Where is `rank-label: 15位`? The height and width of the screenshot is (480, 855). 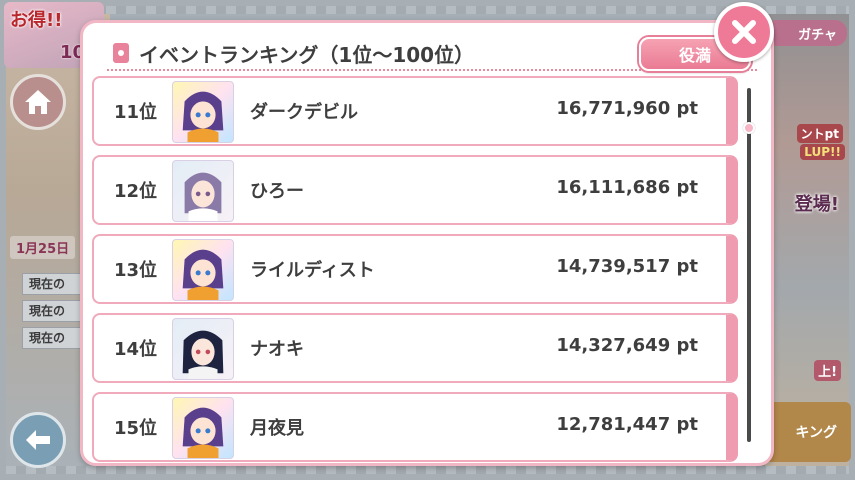
rank-label: 15位 is located at coordinates (136, 428).